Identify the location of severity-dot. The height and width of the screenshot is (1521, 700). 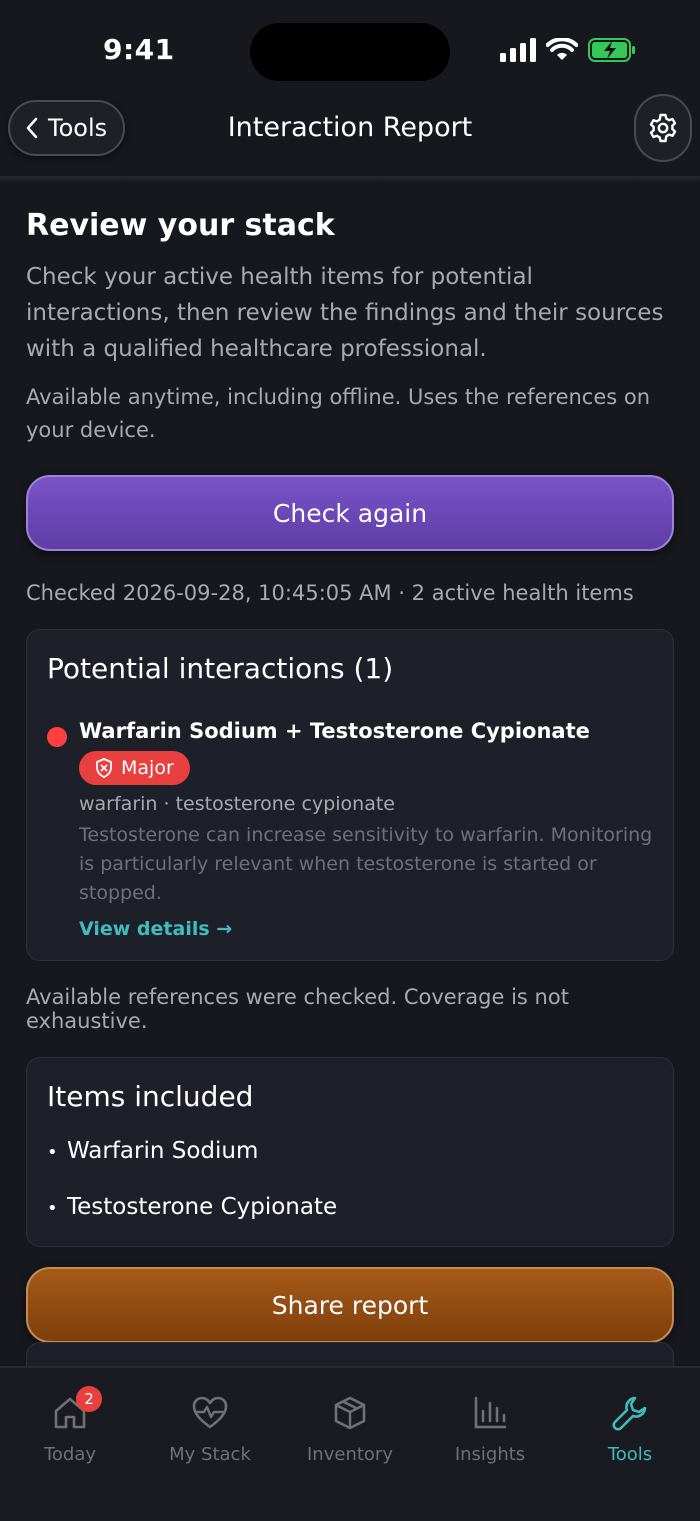
(57, 737).